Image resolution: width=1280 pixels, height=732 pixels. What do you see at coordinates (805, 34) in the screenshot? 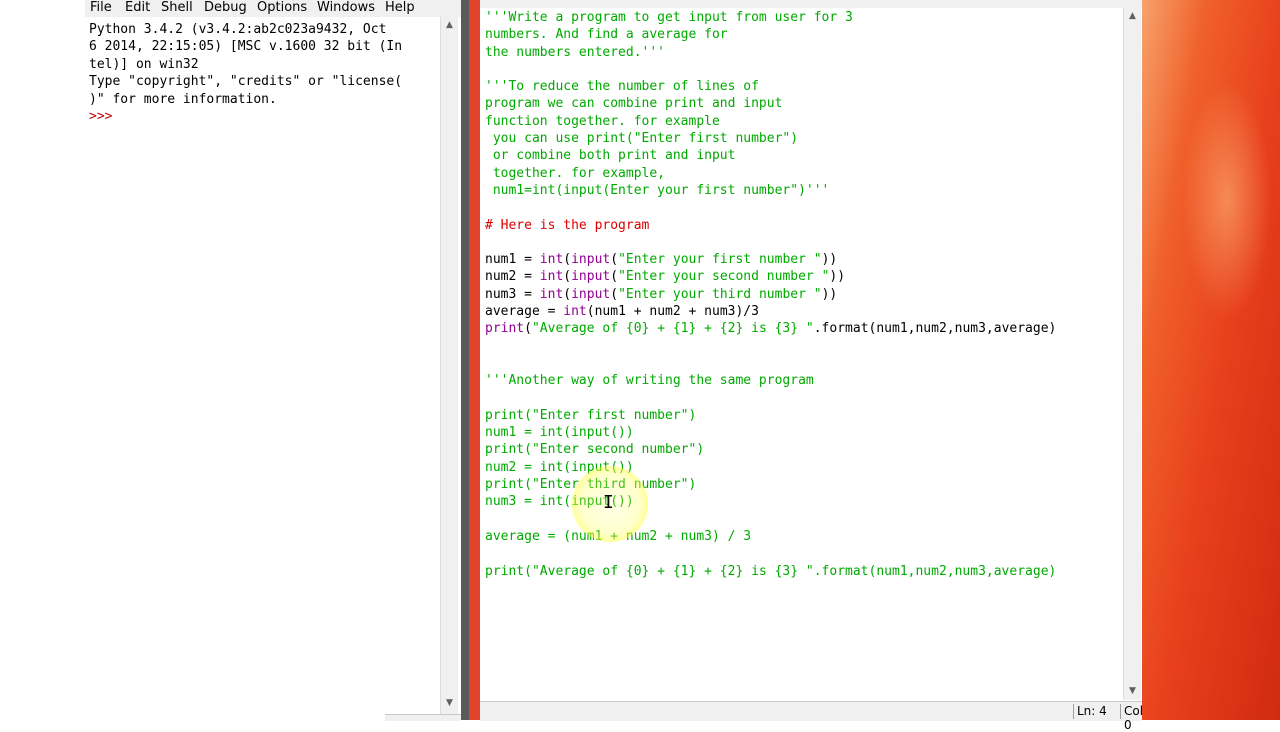
I see `code-line: numbers. And find a average for` at bounding box center [805, 34].